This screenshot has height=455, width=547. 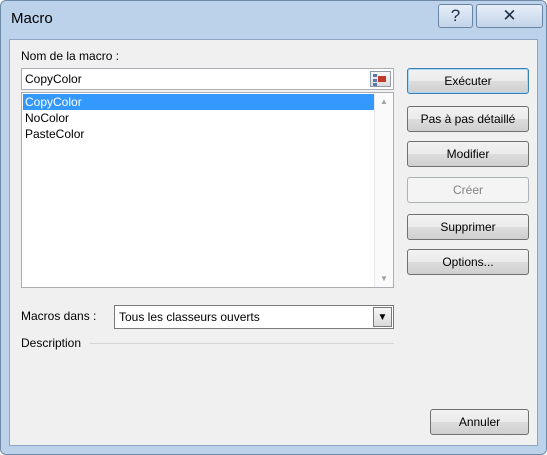 I want to click on title-bar: Macro ? ✕, so click(x=273, y=20).